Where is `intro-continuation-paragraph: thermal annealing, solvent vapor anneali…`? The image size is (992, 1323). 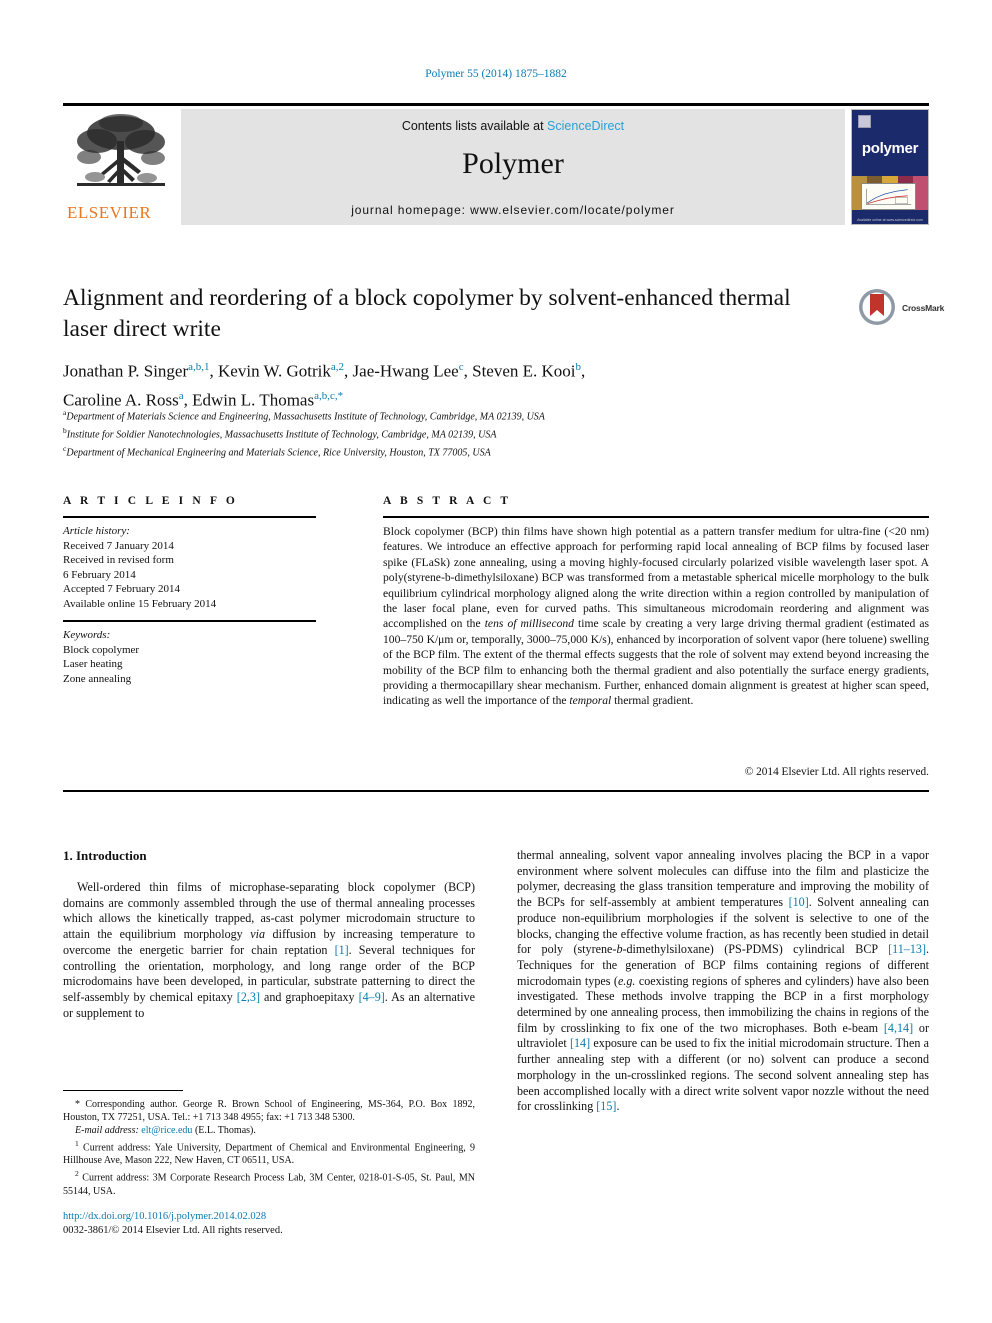 intro-continuation-paragraph: thermal annealing, solvent vapor anneali… is located at coordinates (723, 981).